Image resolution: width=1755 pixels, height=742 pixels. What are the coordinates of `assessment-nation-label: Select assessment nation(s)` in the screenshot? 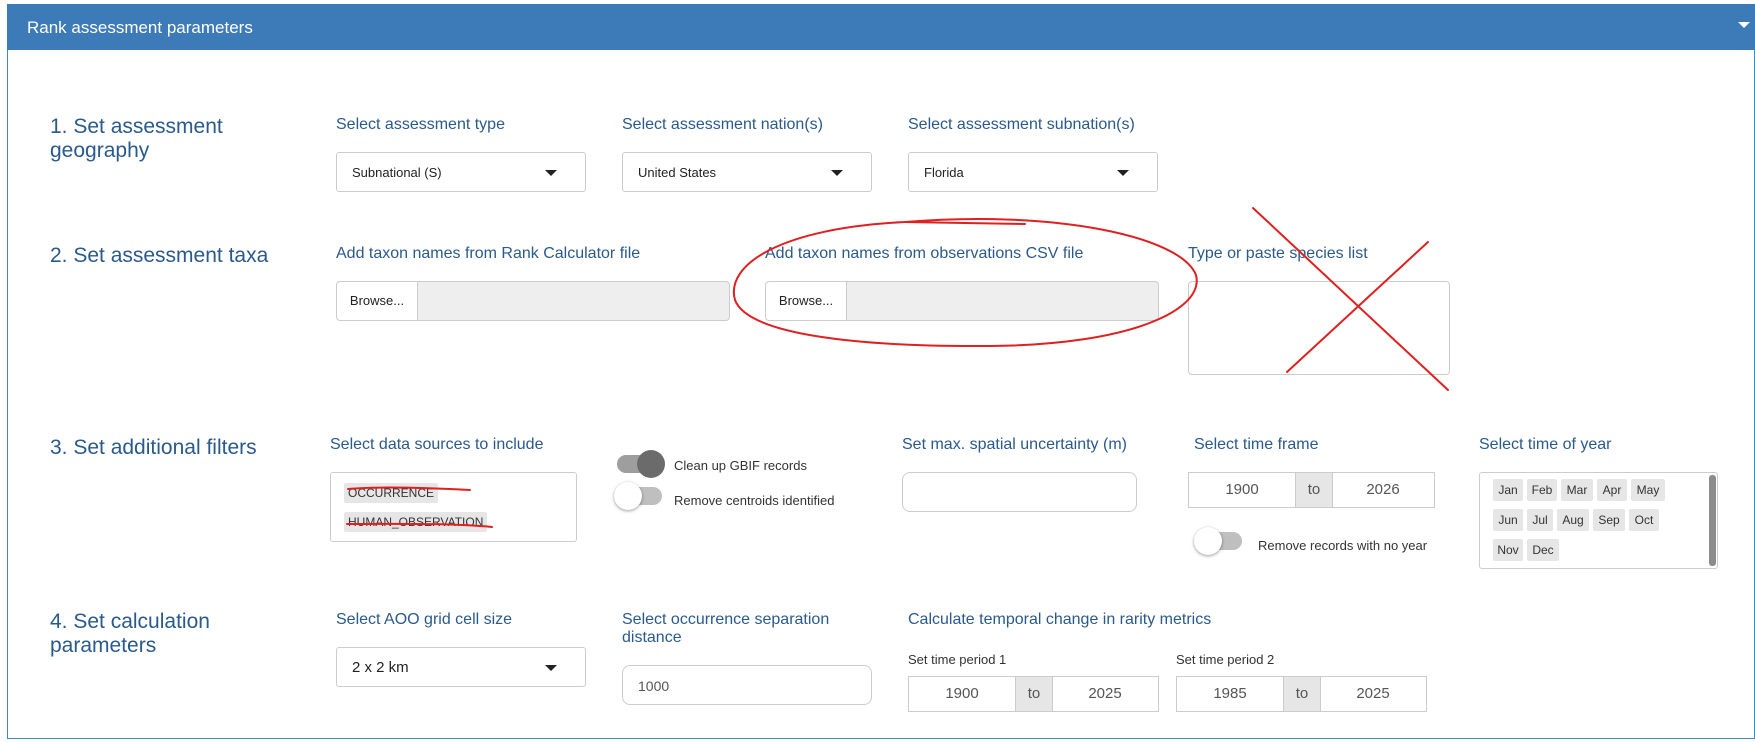 It's located at (722, 124).